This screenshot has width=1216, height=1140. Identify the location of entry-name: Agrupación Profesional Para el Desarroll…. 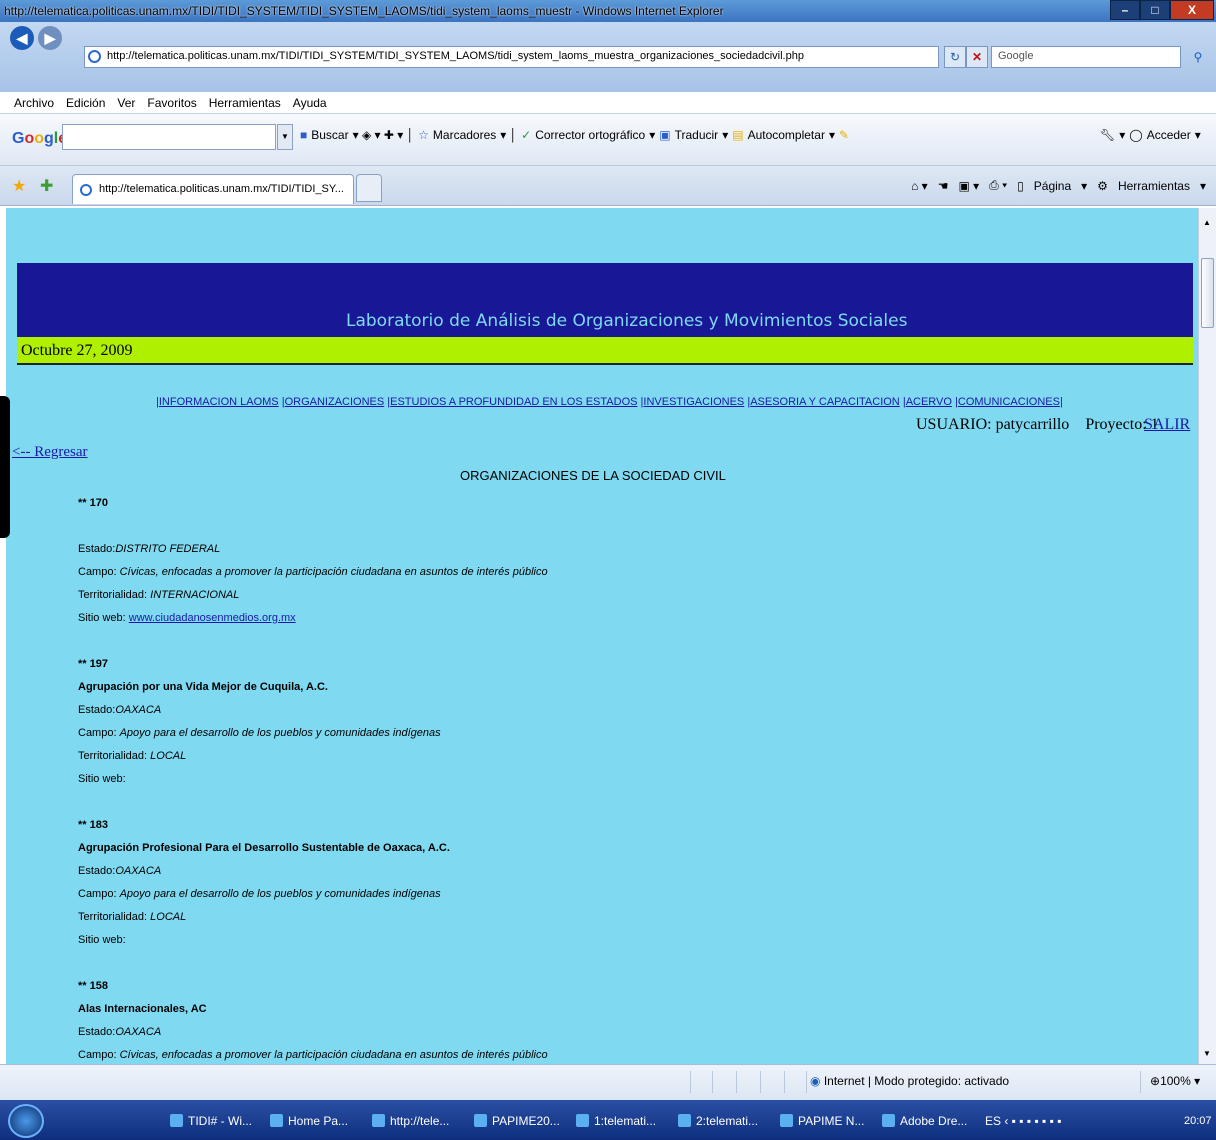
(264, 848).